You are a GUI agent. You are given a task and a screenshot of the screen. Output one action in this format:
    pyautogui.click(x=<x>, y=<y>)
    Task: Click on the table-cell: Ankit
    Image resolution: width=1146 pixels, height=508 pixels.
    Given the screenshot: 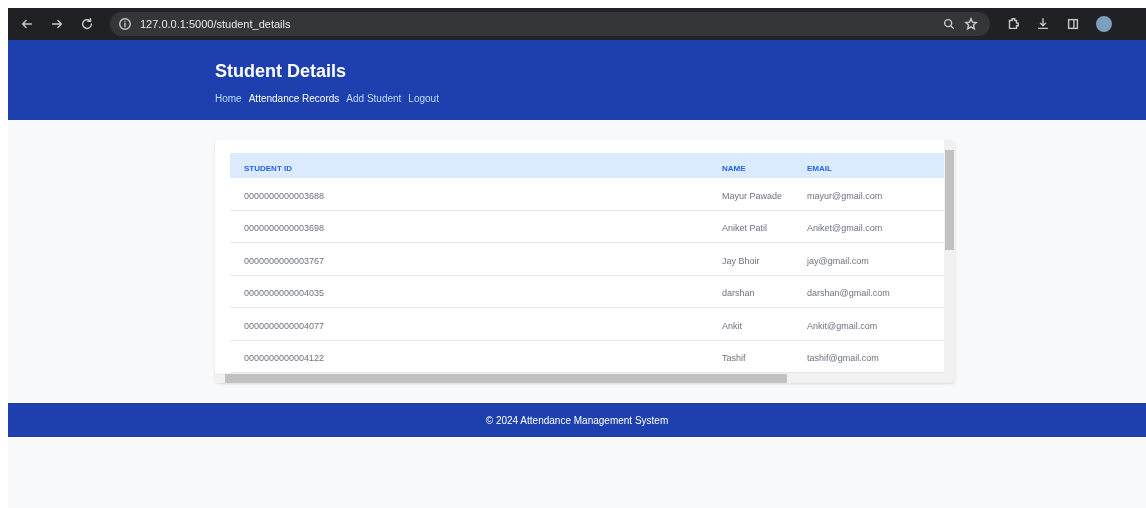 What is the action you would take?
    pyautogui.click(x=732, y=325)
    